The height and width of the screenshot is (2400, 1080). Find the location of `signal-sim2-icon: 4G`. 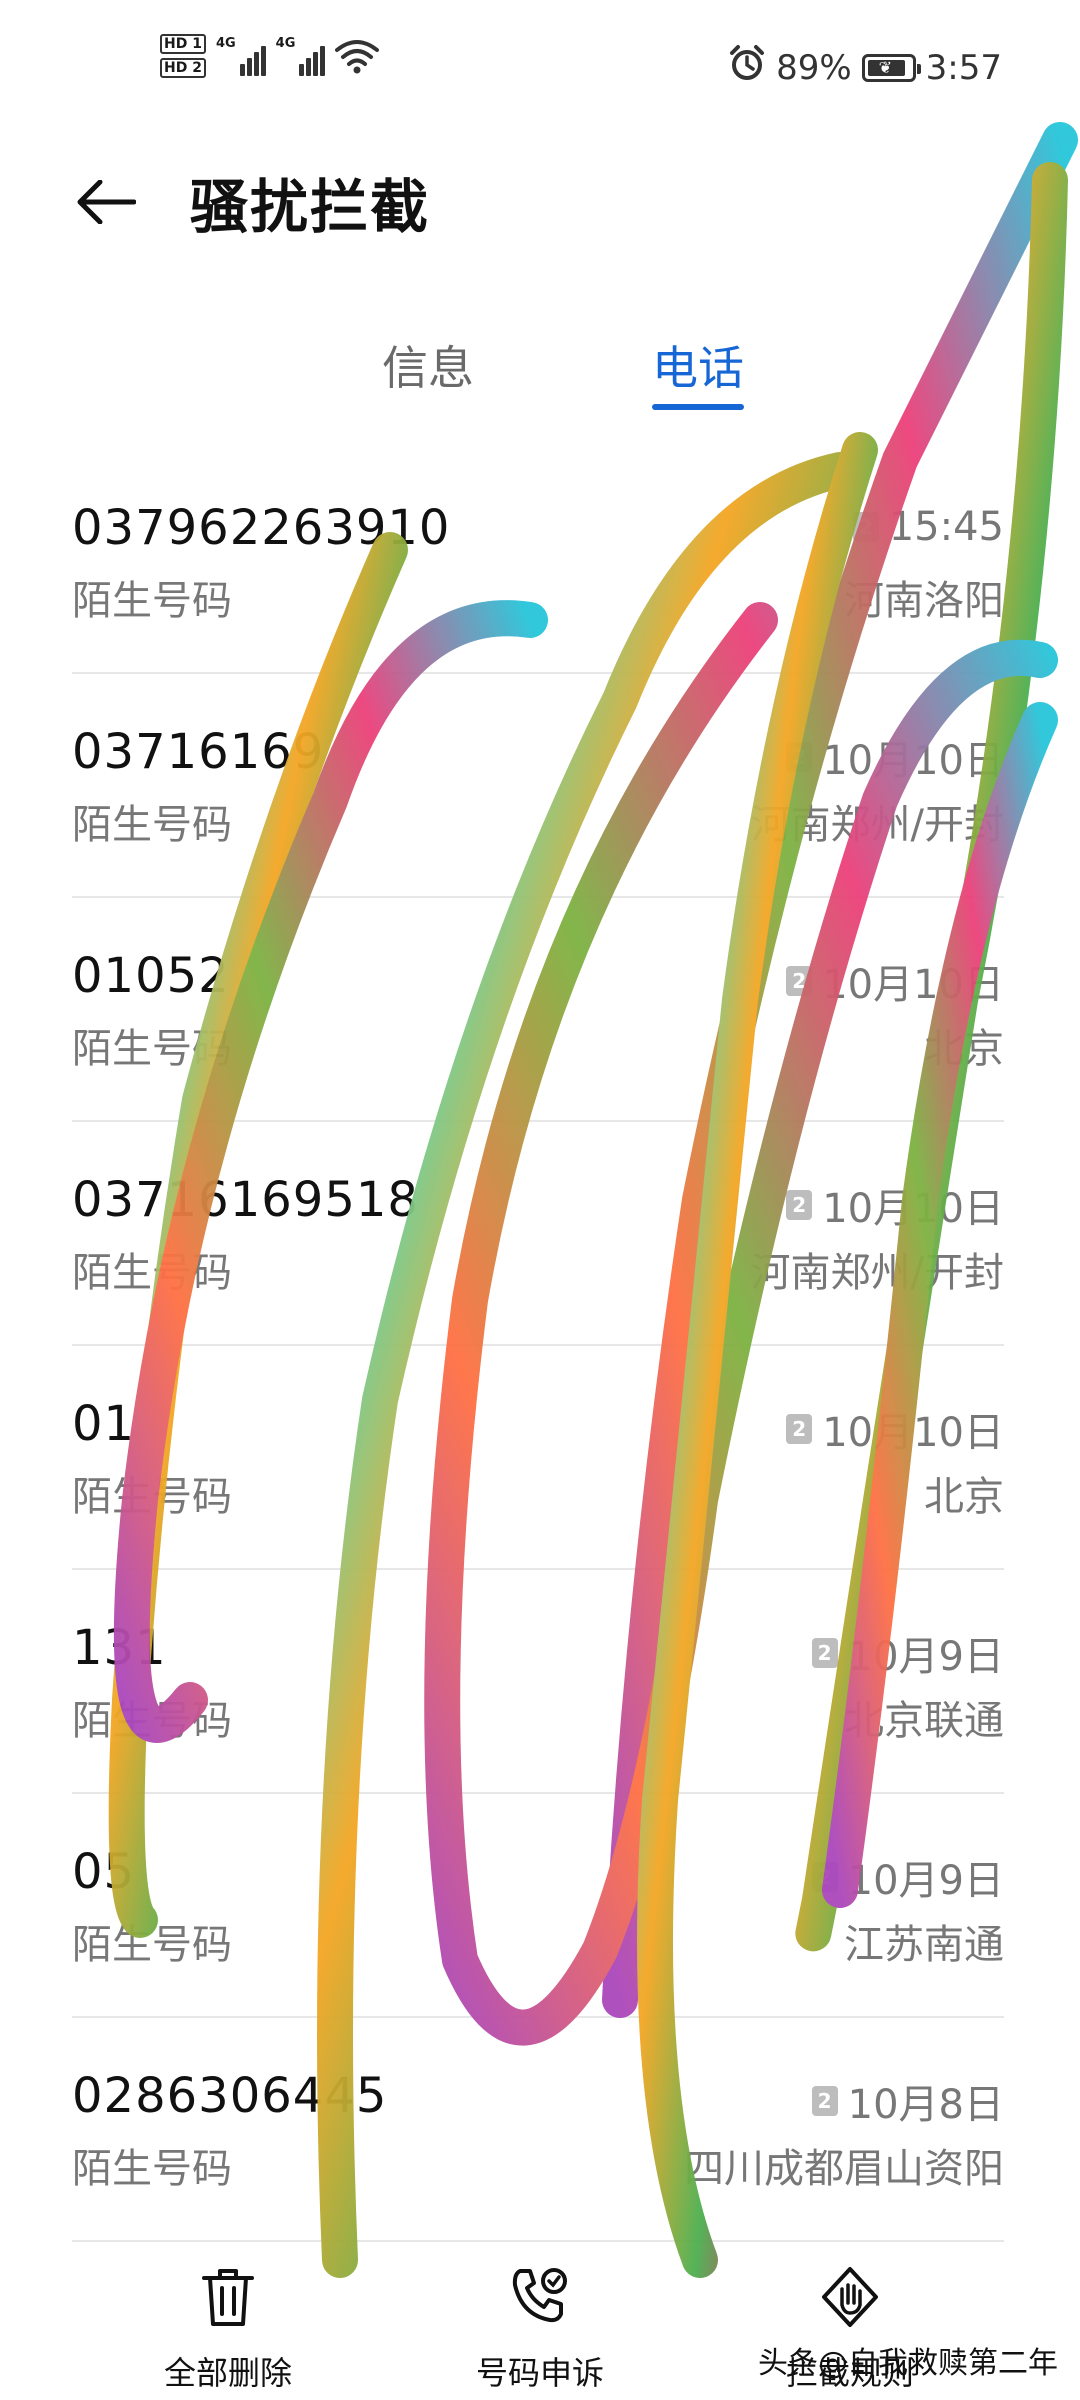

signal-sim2-icon: 4G is located at coordinates (301, 56).